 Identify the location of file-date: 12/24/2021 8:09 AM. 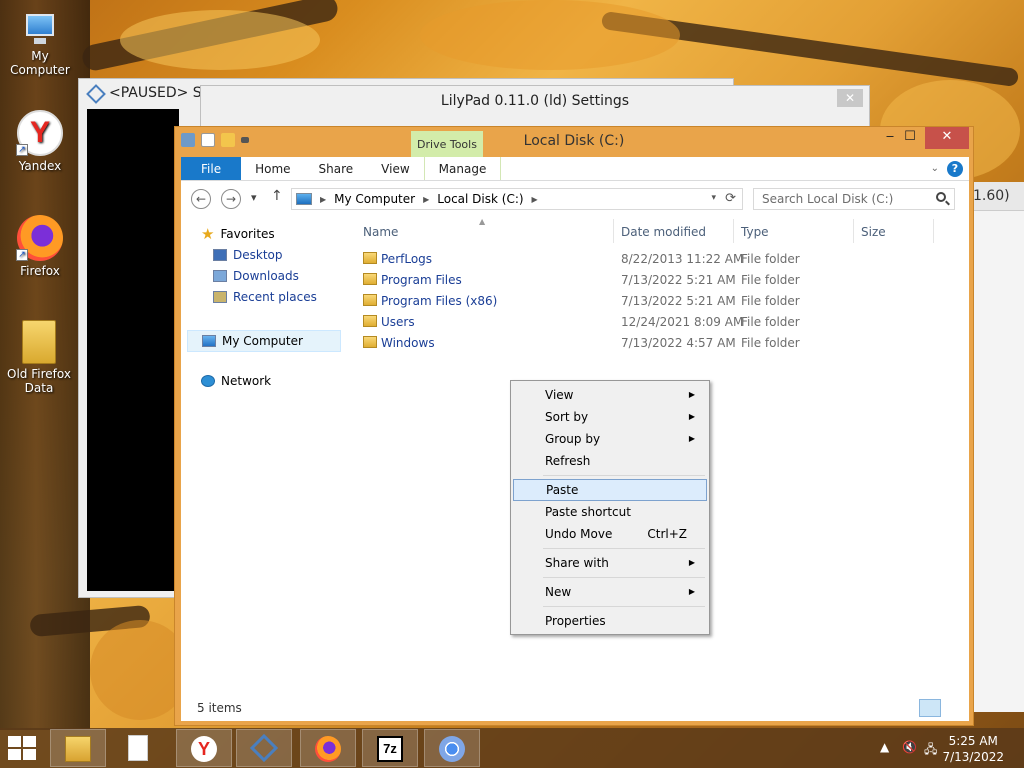
(682, 322).